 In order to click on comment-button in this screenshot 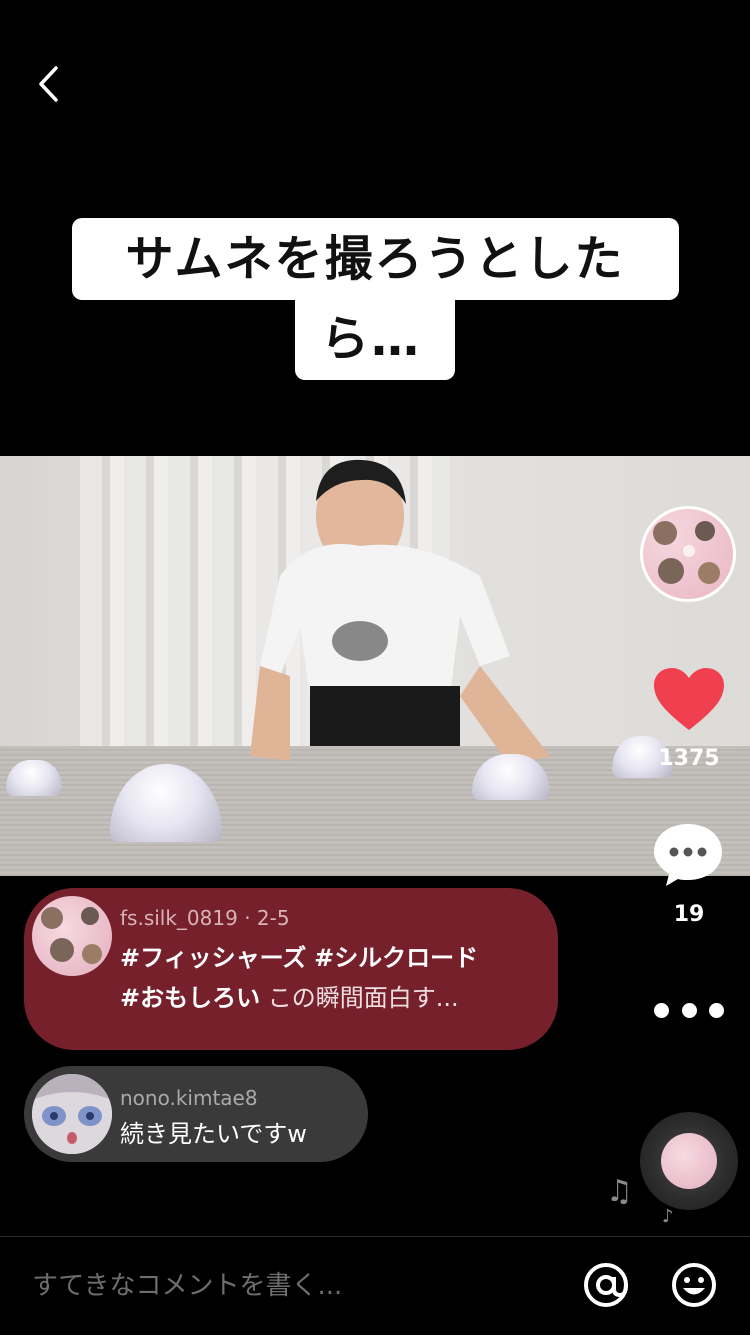, I will do `click(688, 855)`.